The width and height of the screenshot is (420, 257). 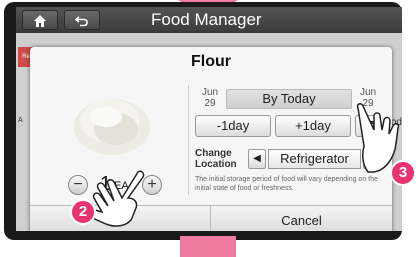 I want to click on change-location-line1: Change, so click(x=213, y=153).